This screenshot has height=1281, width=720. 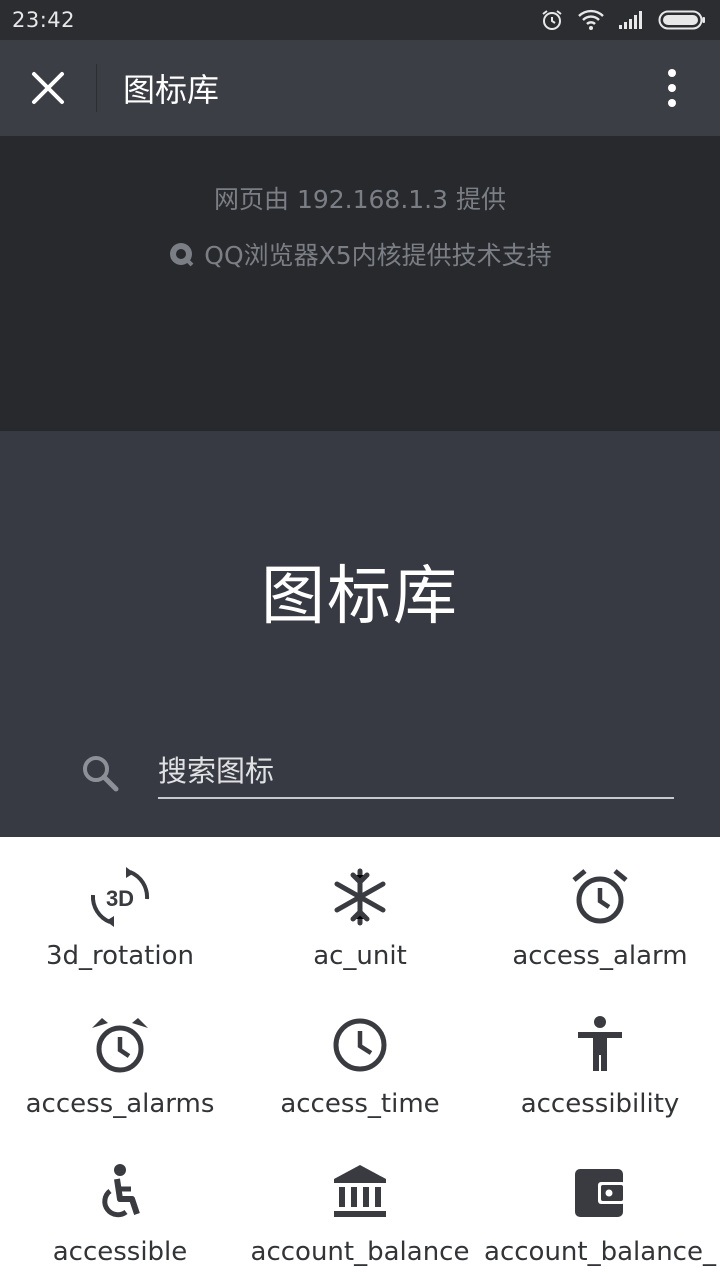 What do you see at coordinates (378, 255) in the screenshot?
I see `provider-engine-text: QQ浏览器X5内核提供技术支持` at bounding box center [378, 255].